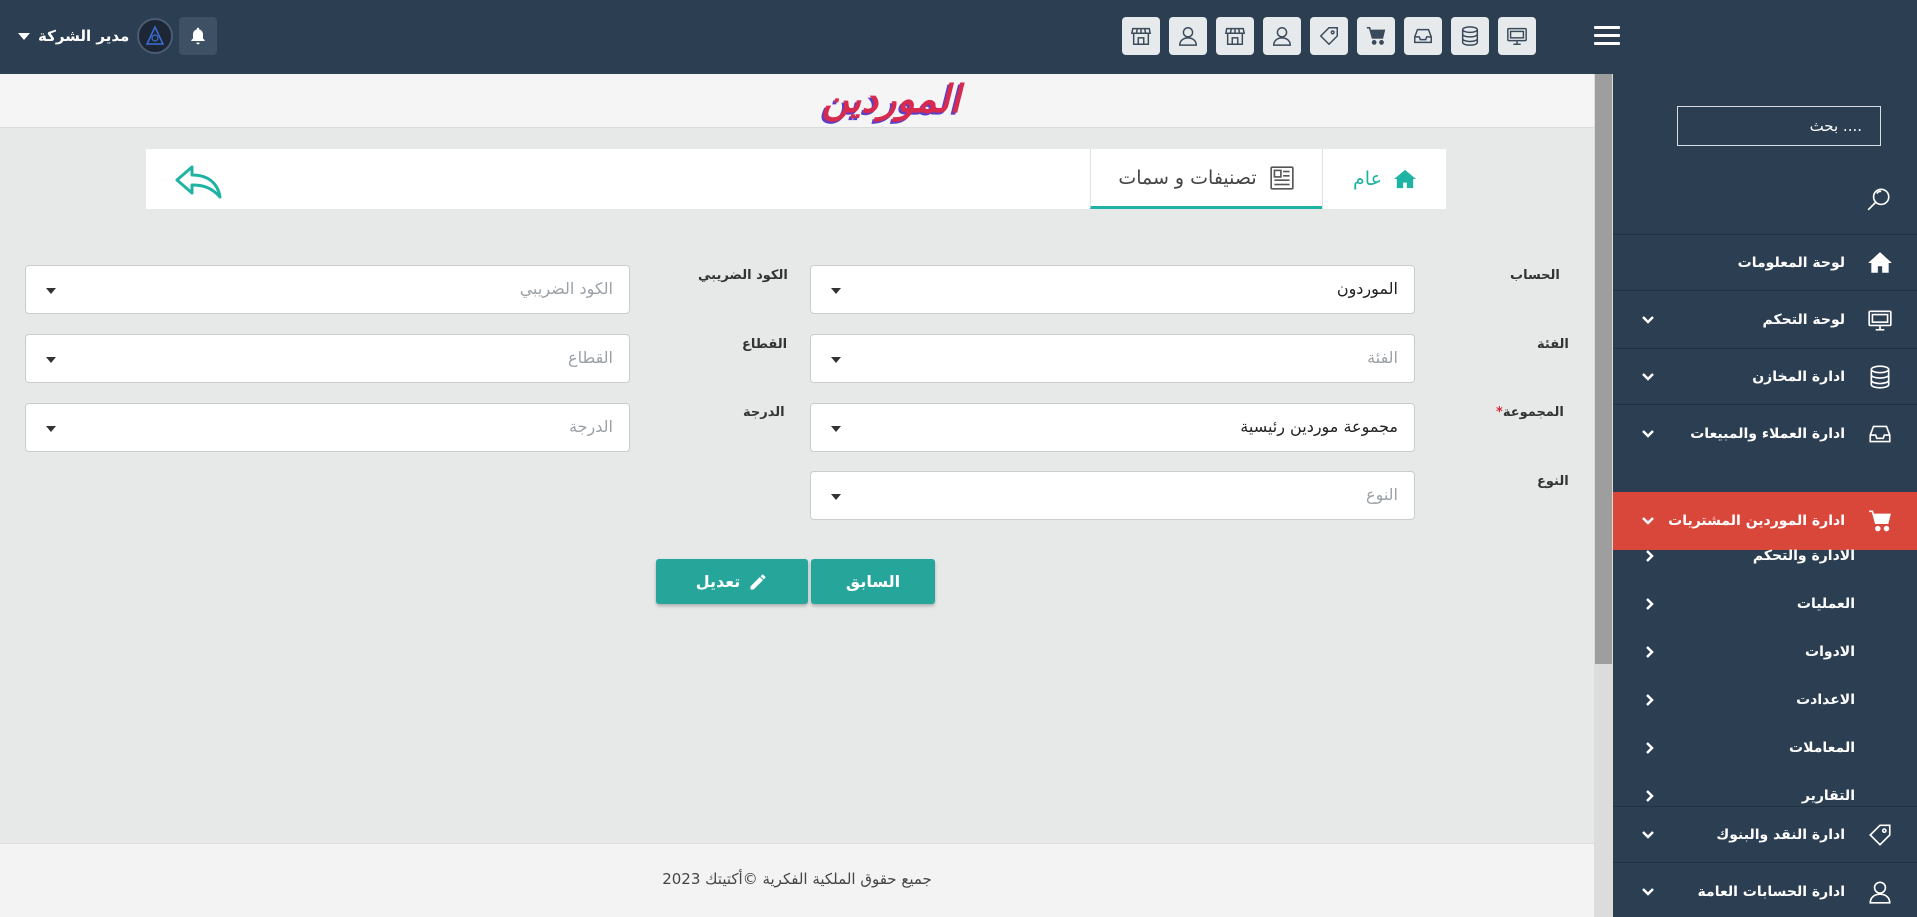  What do you see at coordinates (327, 427) in the screenshot?
I see `grade-select: الدرجة` at bounding box center [327, 427].